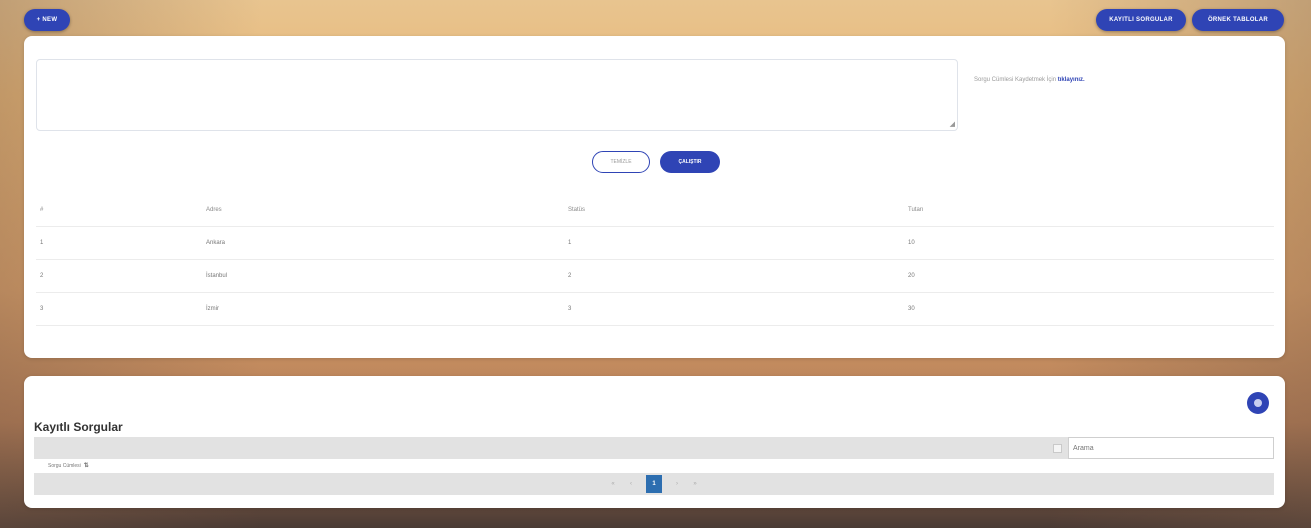  I want to click on current-page-button: 1, so click(654, 484).